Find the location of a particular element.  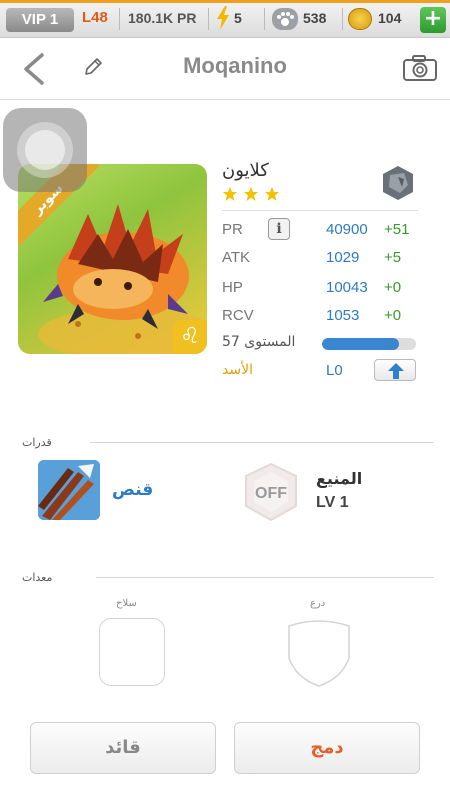

vip-badge: VIP 1 is located at coordinates (40, 20).